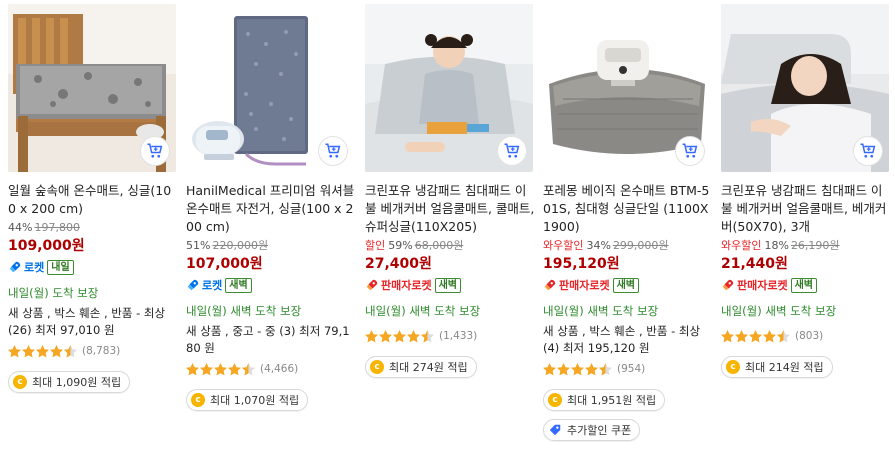  What do you see at coordinates (271, 285) in the screenshot?
I see `delivery-badge: 로켓 새벽` at bounding box center [271, 285].